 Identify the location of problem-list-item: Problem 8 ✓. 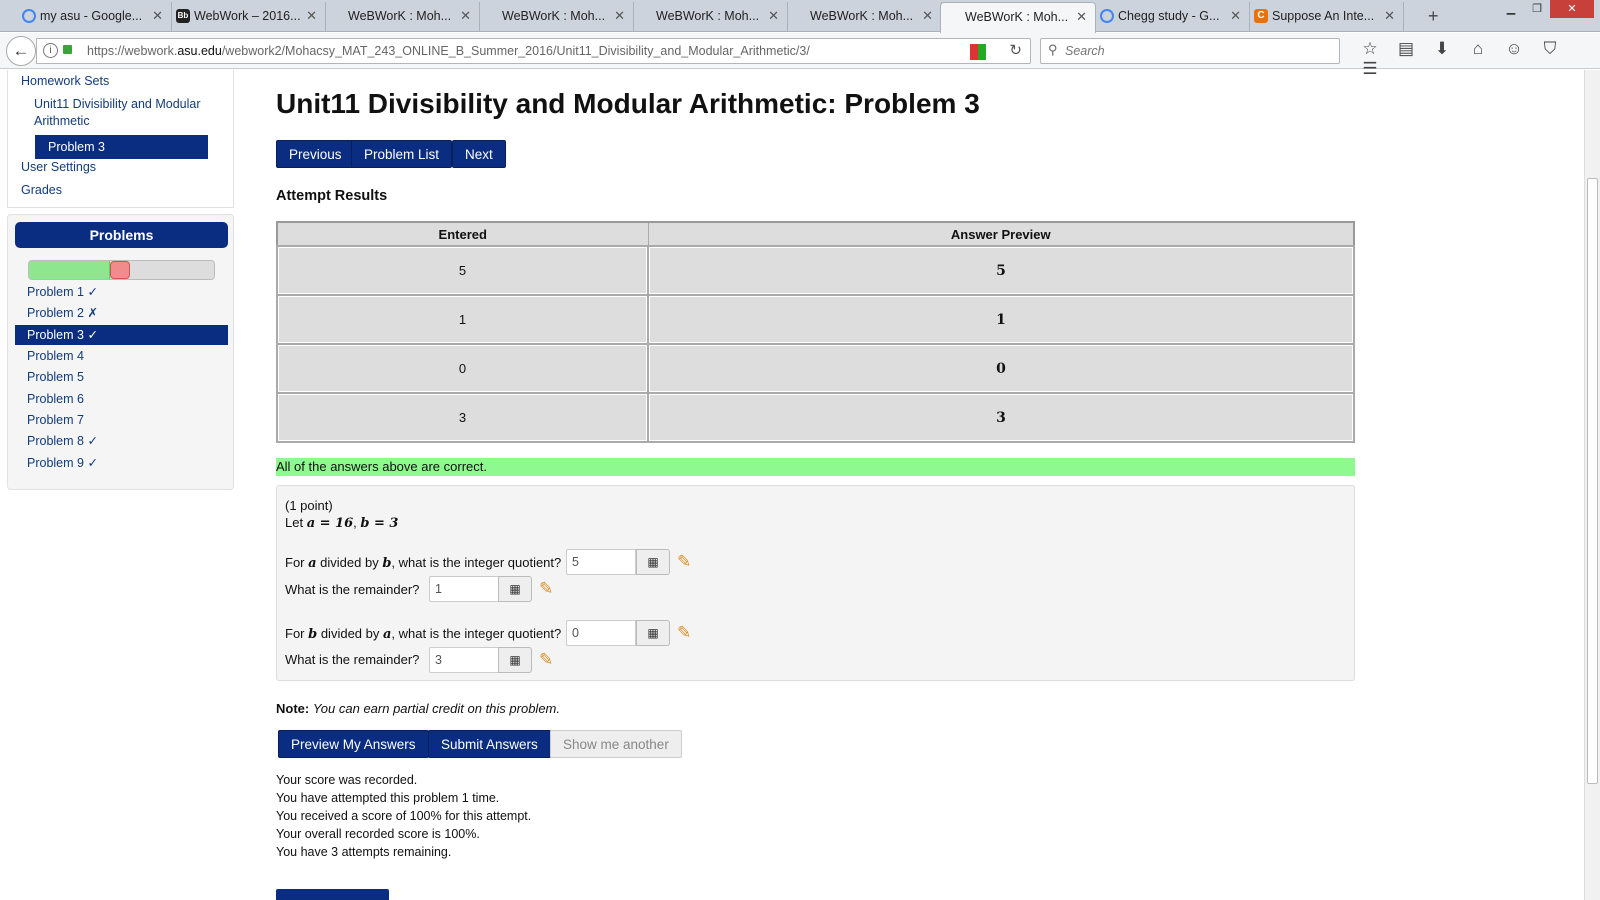
(121, 441).